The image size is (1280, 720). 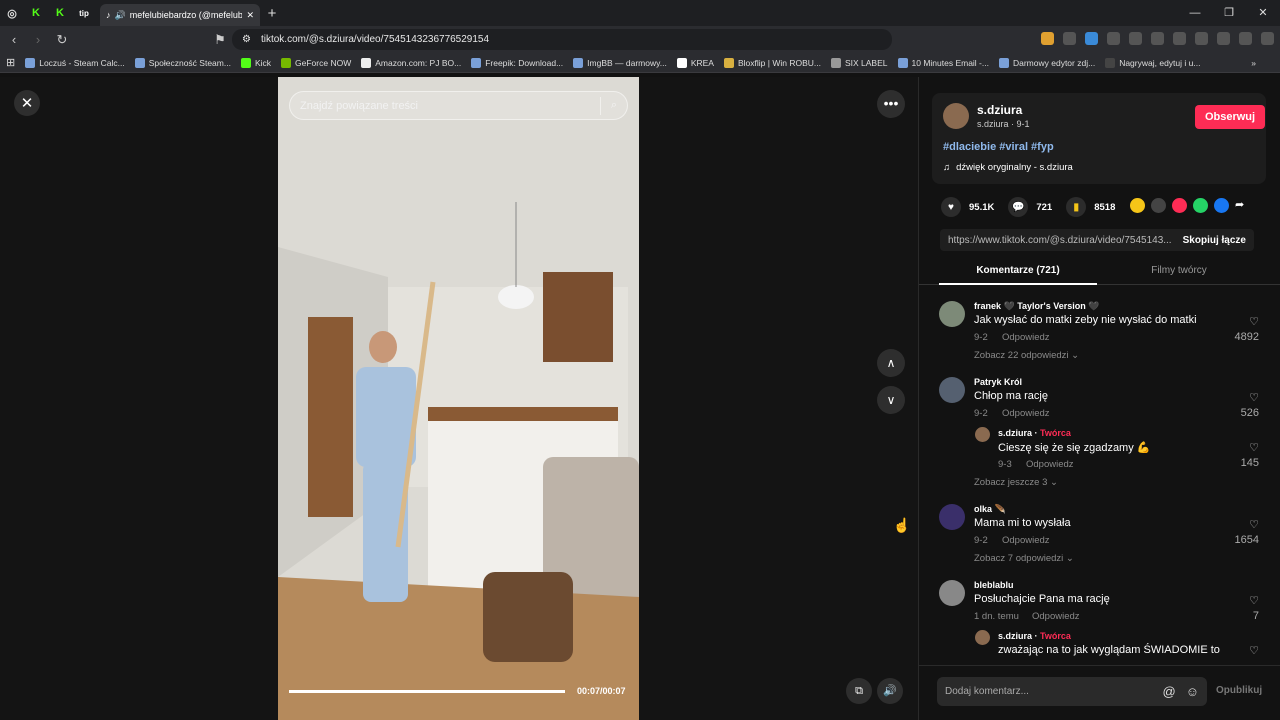 I want to click on close-viewer-button: ✕, so click(x=27, y=103).